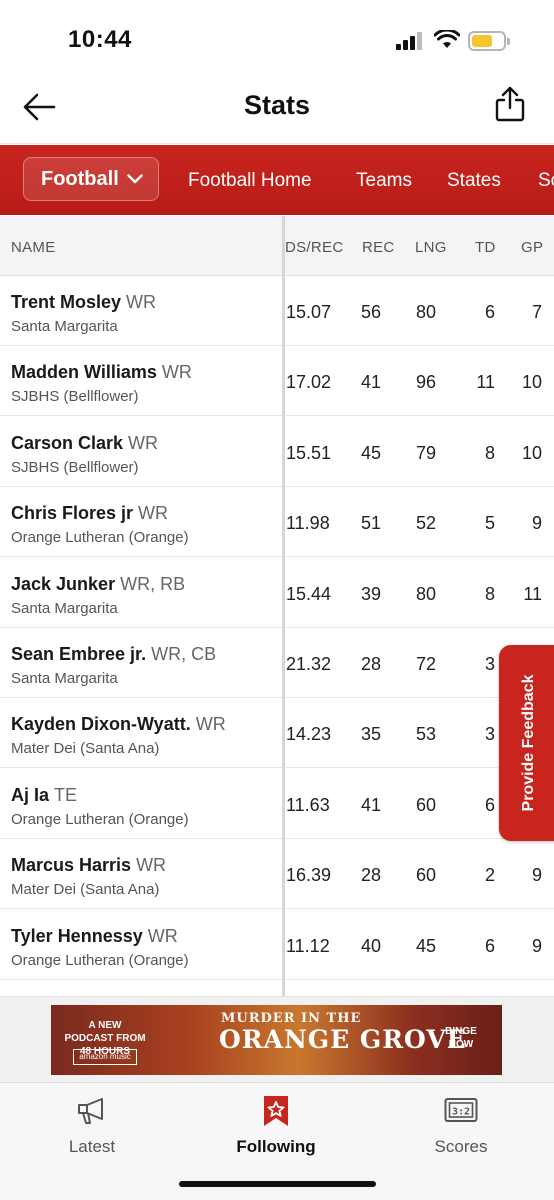 Image resolution: width=554 pixels, height=1200 pixels. I want to click on provide-feedback-button: Provide Feedback, so click(526, 743).